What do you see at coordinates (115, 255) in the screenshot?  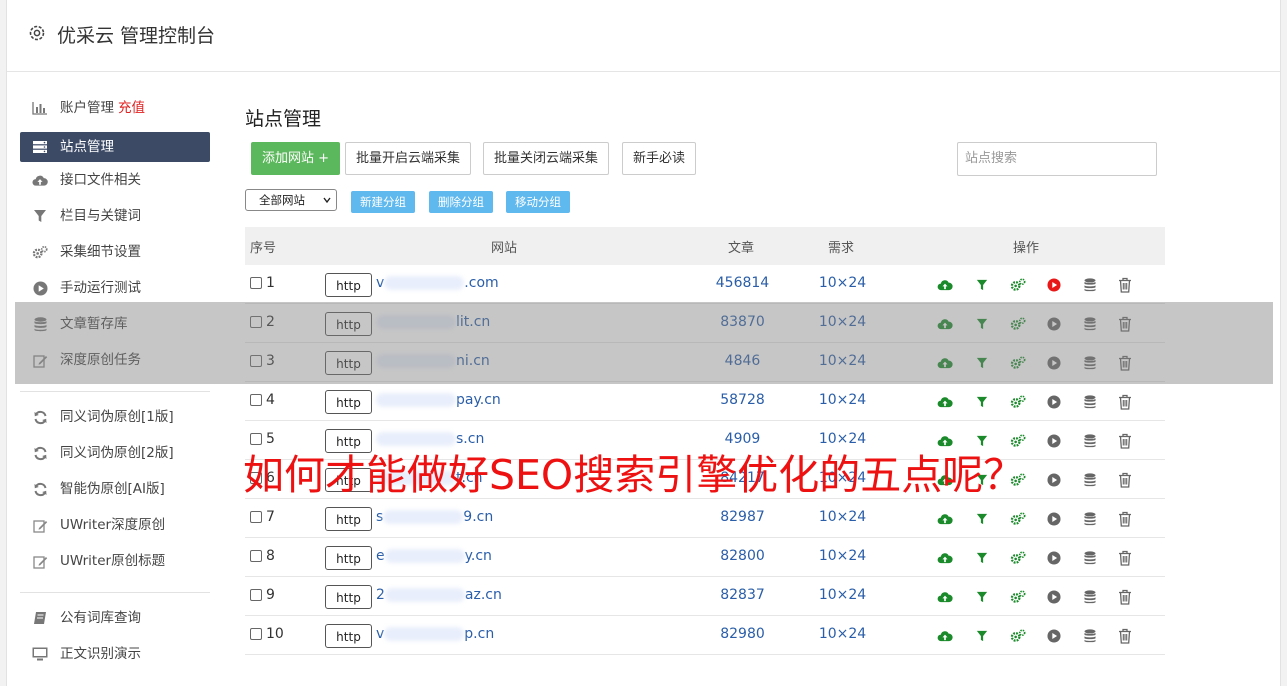 I see `sidebar-item: 采集细节设置` at bounding box center [115, 255].